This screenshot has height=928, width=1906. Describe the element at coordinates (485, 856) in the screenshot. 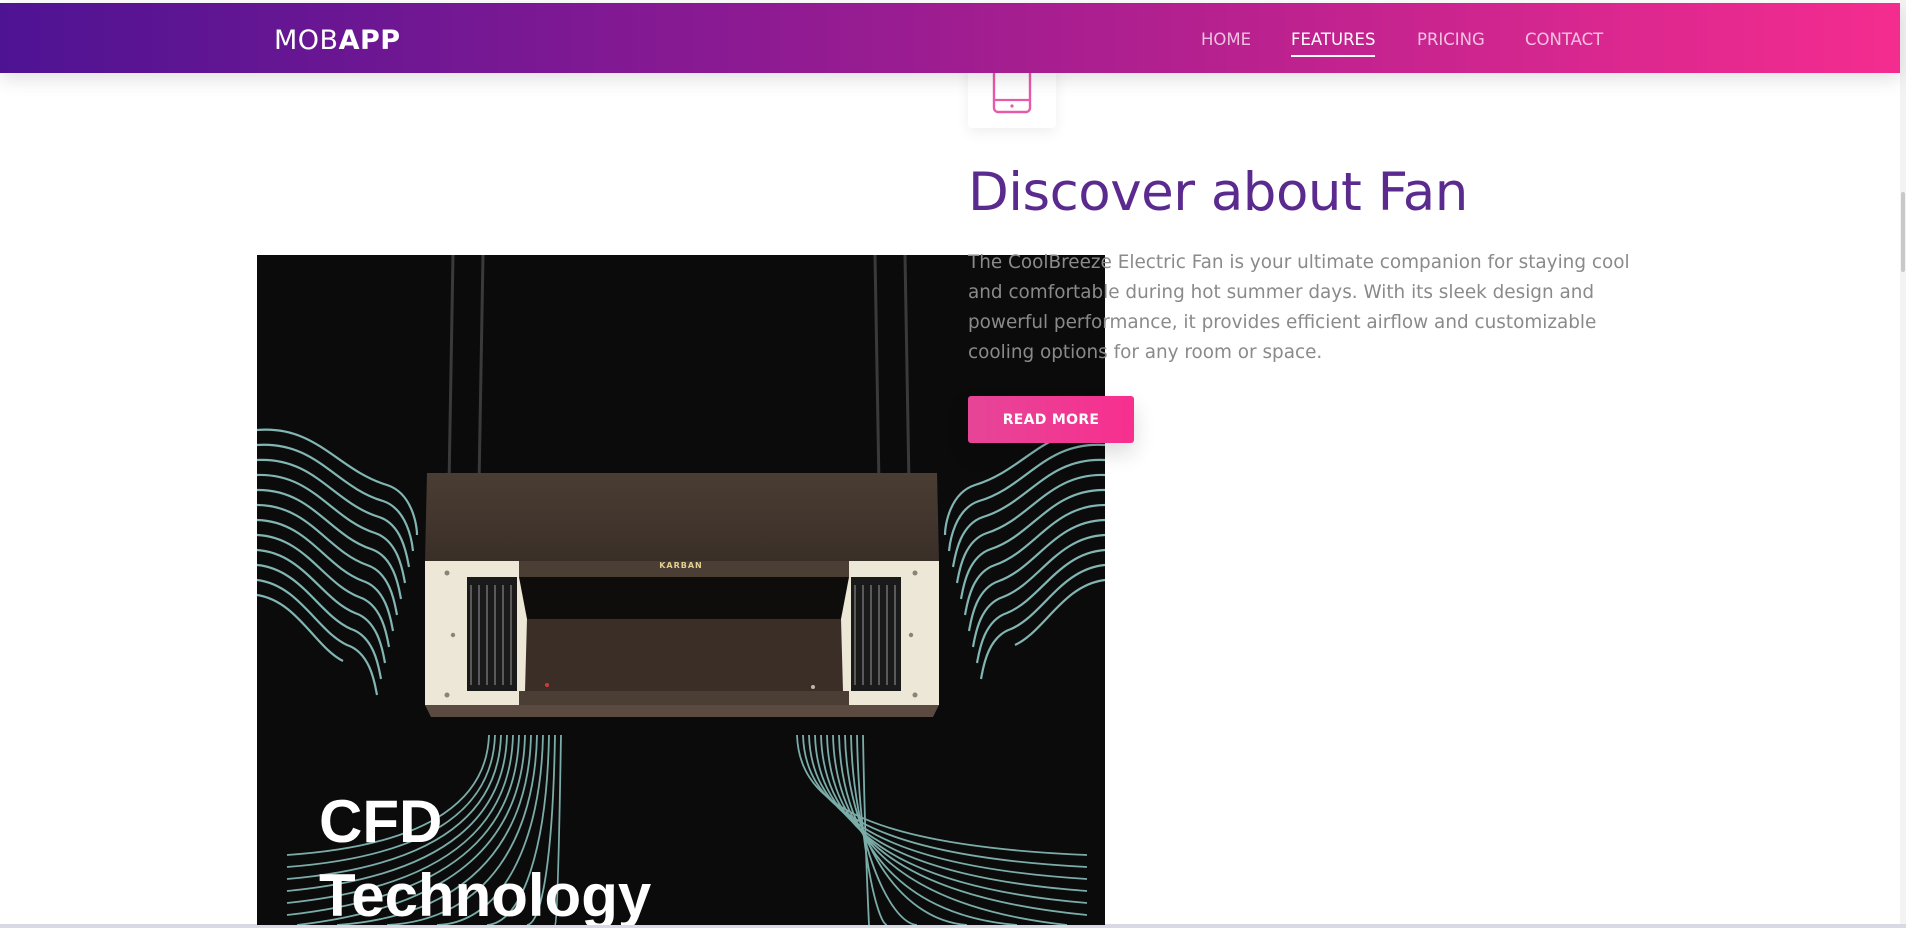

I see `image-caption-text: CFD Technology` at that location.